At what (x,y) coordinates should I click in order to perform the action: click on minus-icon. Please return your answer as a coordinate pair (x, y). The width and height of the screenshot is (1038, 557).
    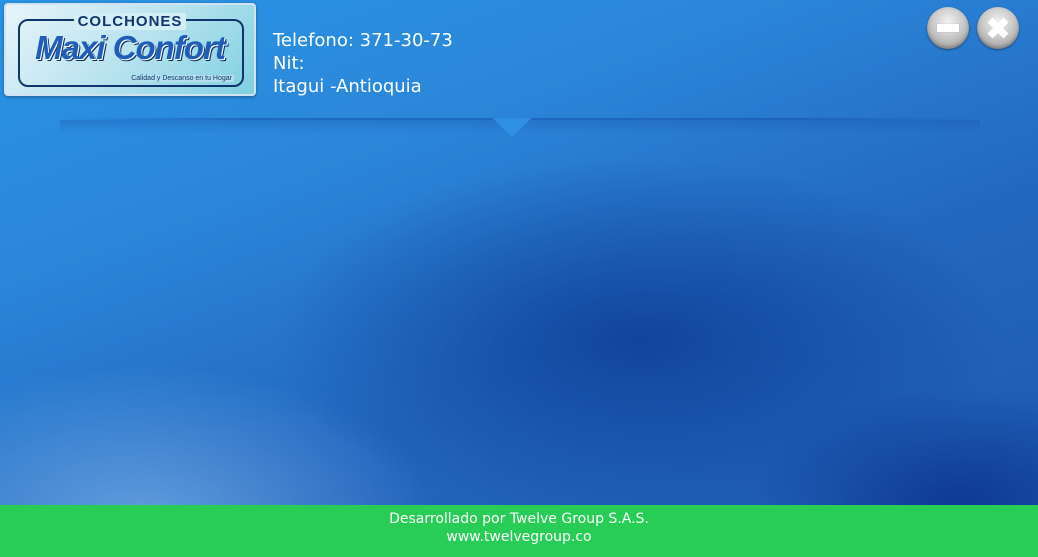
    Looking at the image, I should click on (948, 28).